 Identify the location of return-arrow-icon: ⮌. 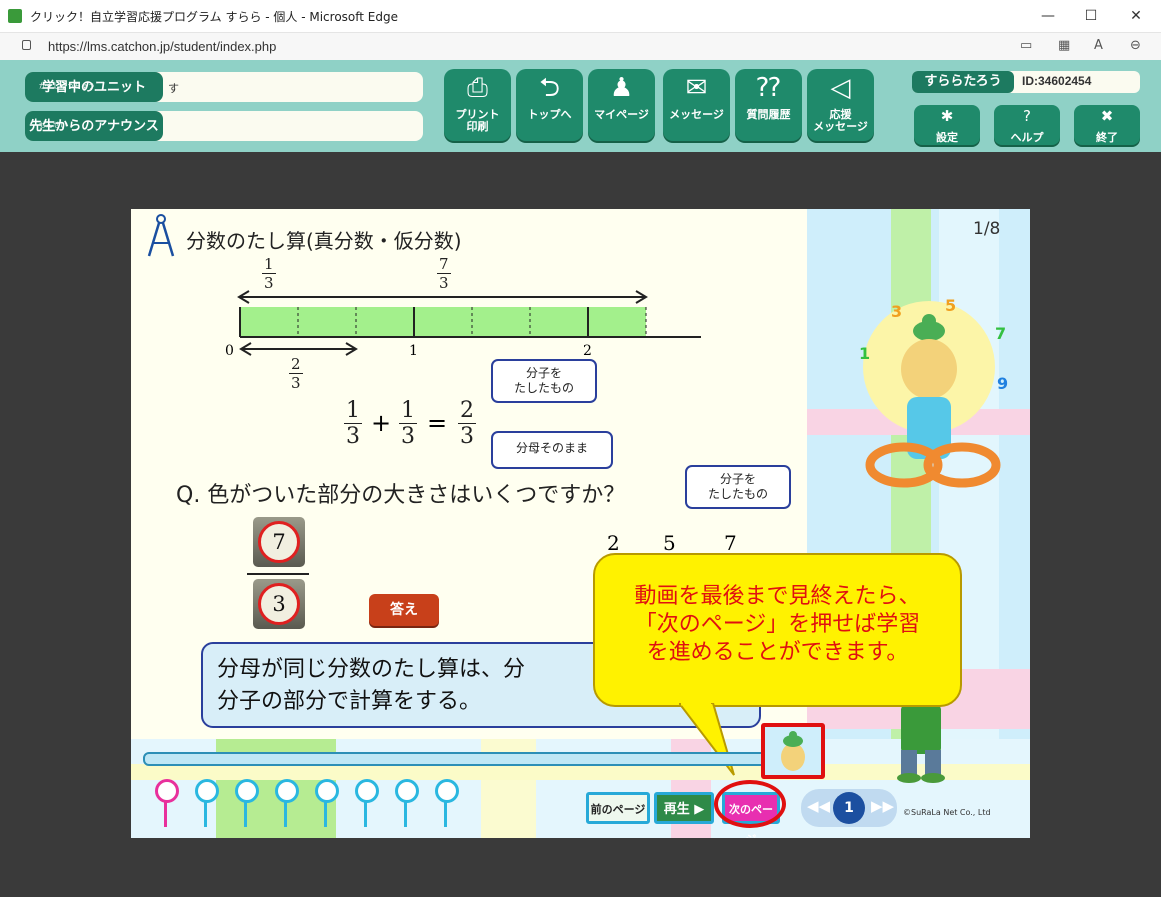
(549, 88).